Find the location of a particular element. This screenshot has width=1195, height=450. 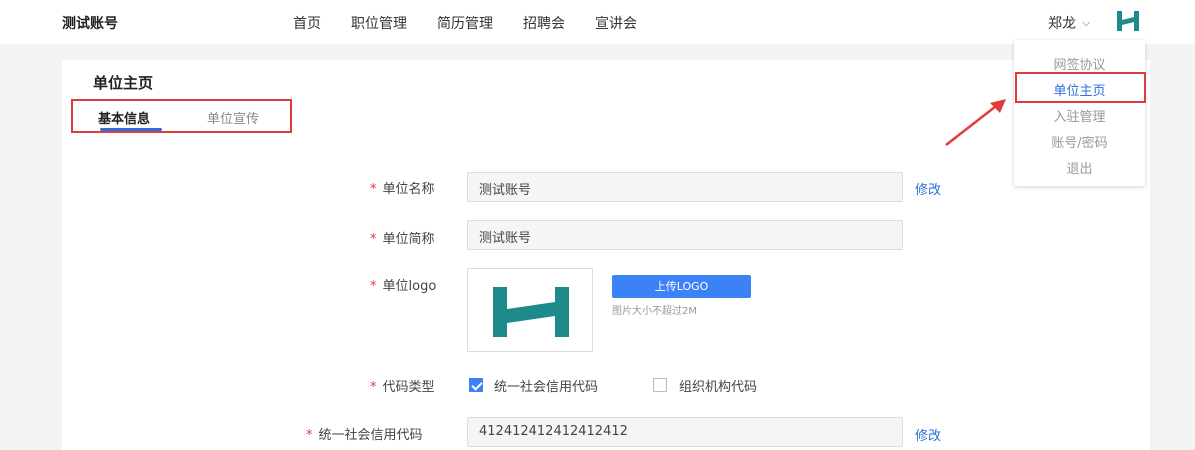

annotation-arrow-icon is located at coordinates (975, 122).